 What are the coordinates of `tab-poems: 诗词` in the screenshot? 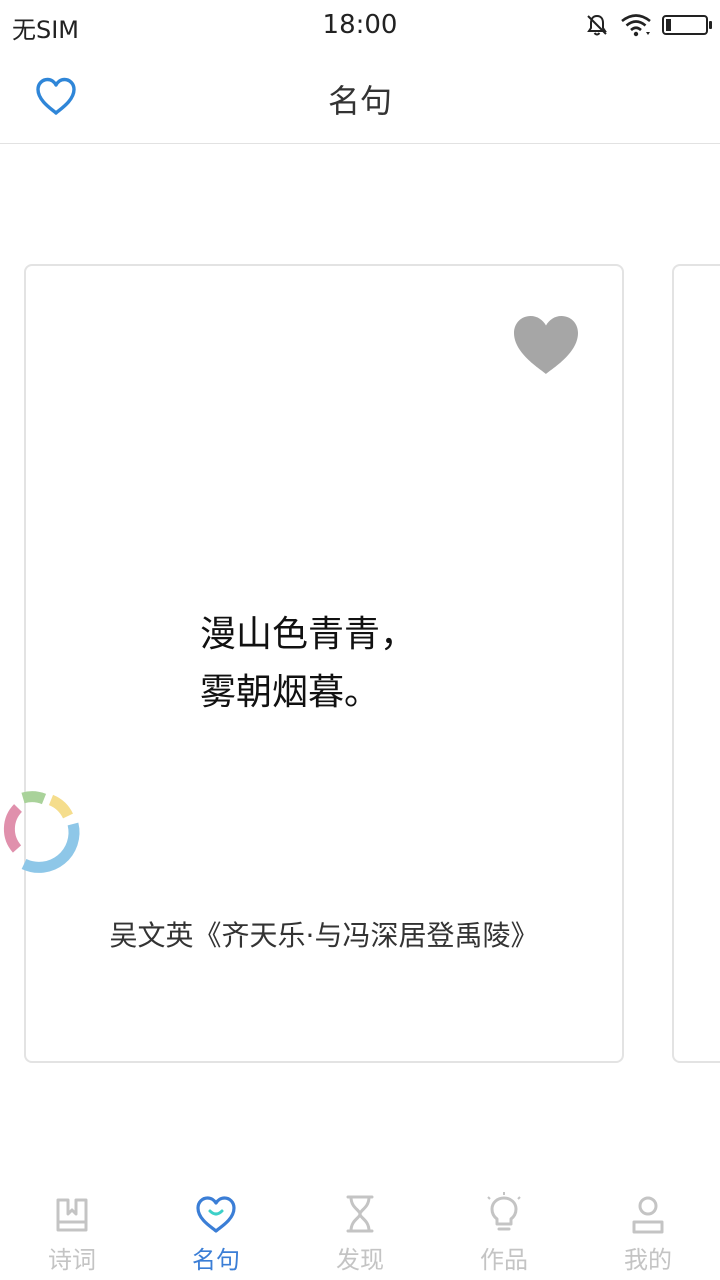 It's located at (72, 1230).